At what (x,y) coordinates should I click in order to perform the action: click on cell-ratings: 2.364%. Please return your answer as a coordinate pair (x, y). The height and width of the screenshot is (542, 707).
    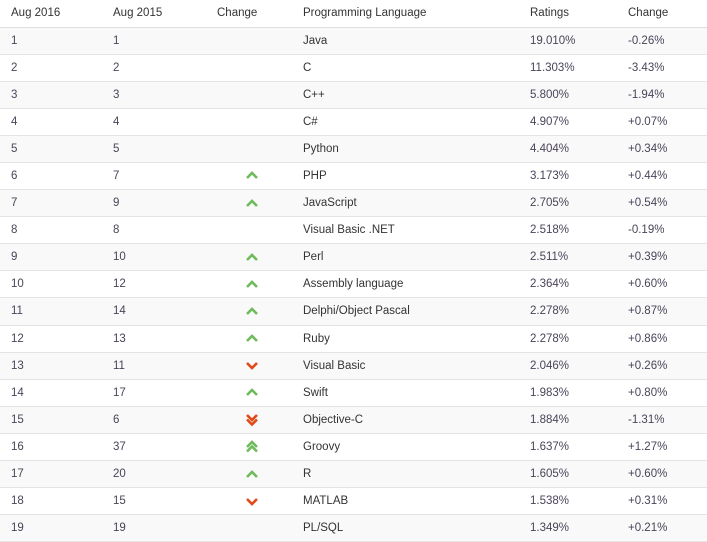
    Looking at the image, I should click on (568, 284).